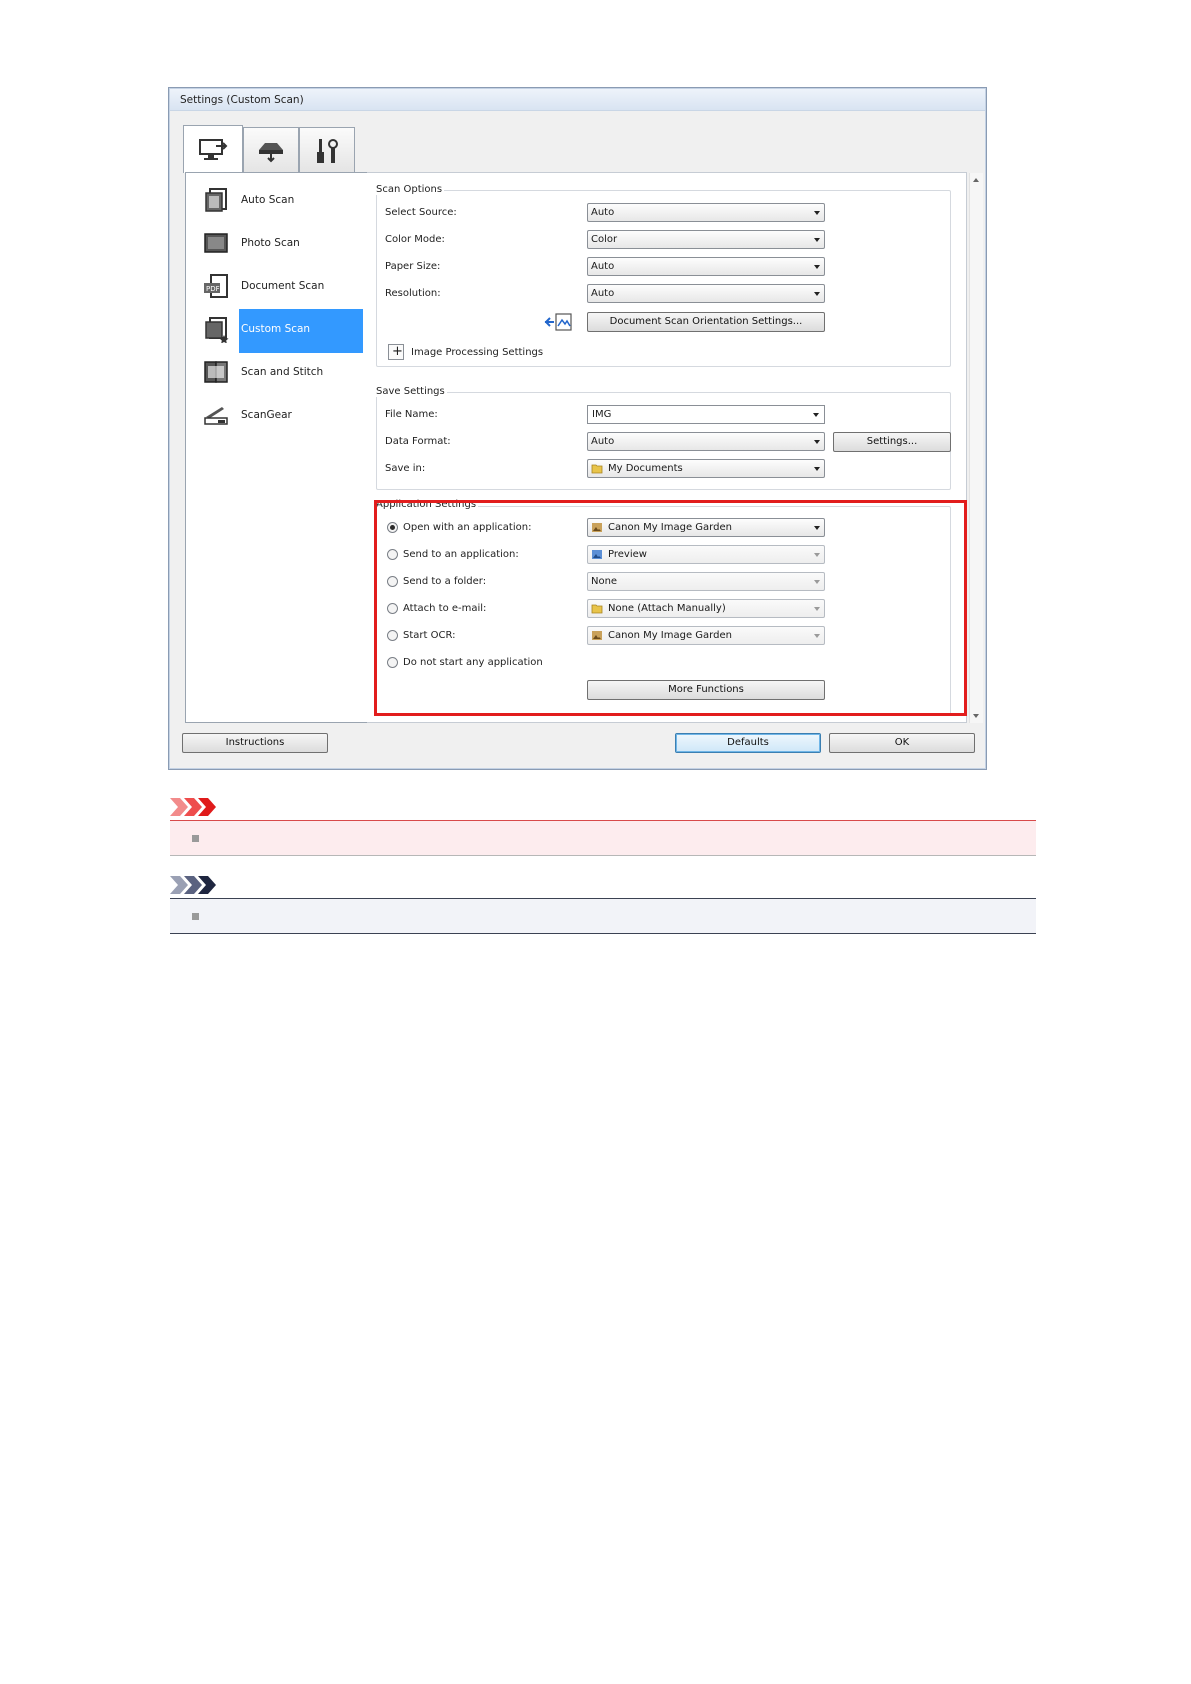 This screenshot has width=1191, height=1684. Describe the element at coordinates (603, 293) in the screenshot. I see `resolution-value: Auto` at that location.